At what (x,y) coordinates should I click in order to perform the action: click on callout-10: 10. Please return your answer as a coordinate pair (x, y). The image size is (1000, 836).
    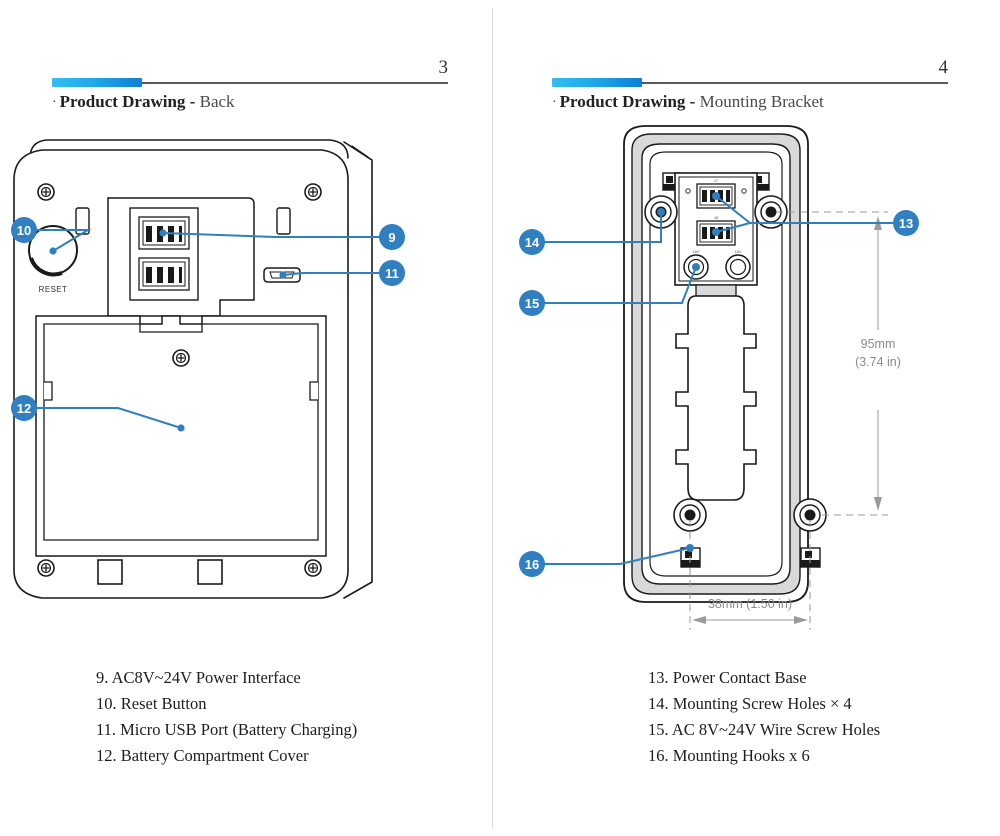
    Looking at the image, I should click on (24, 230).